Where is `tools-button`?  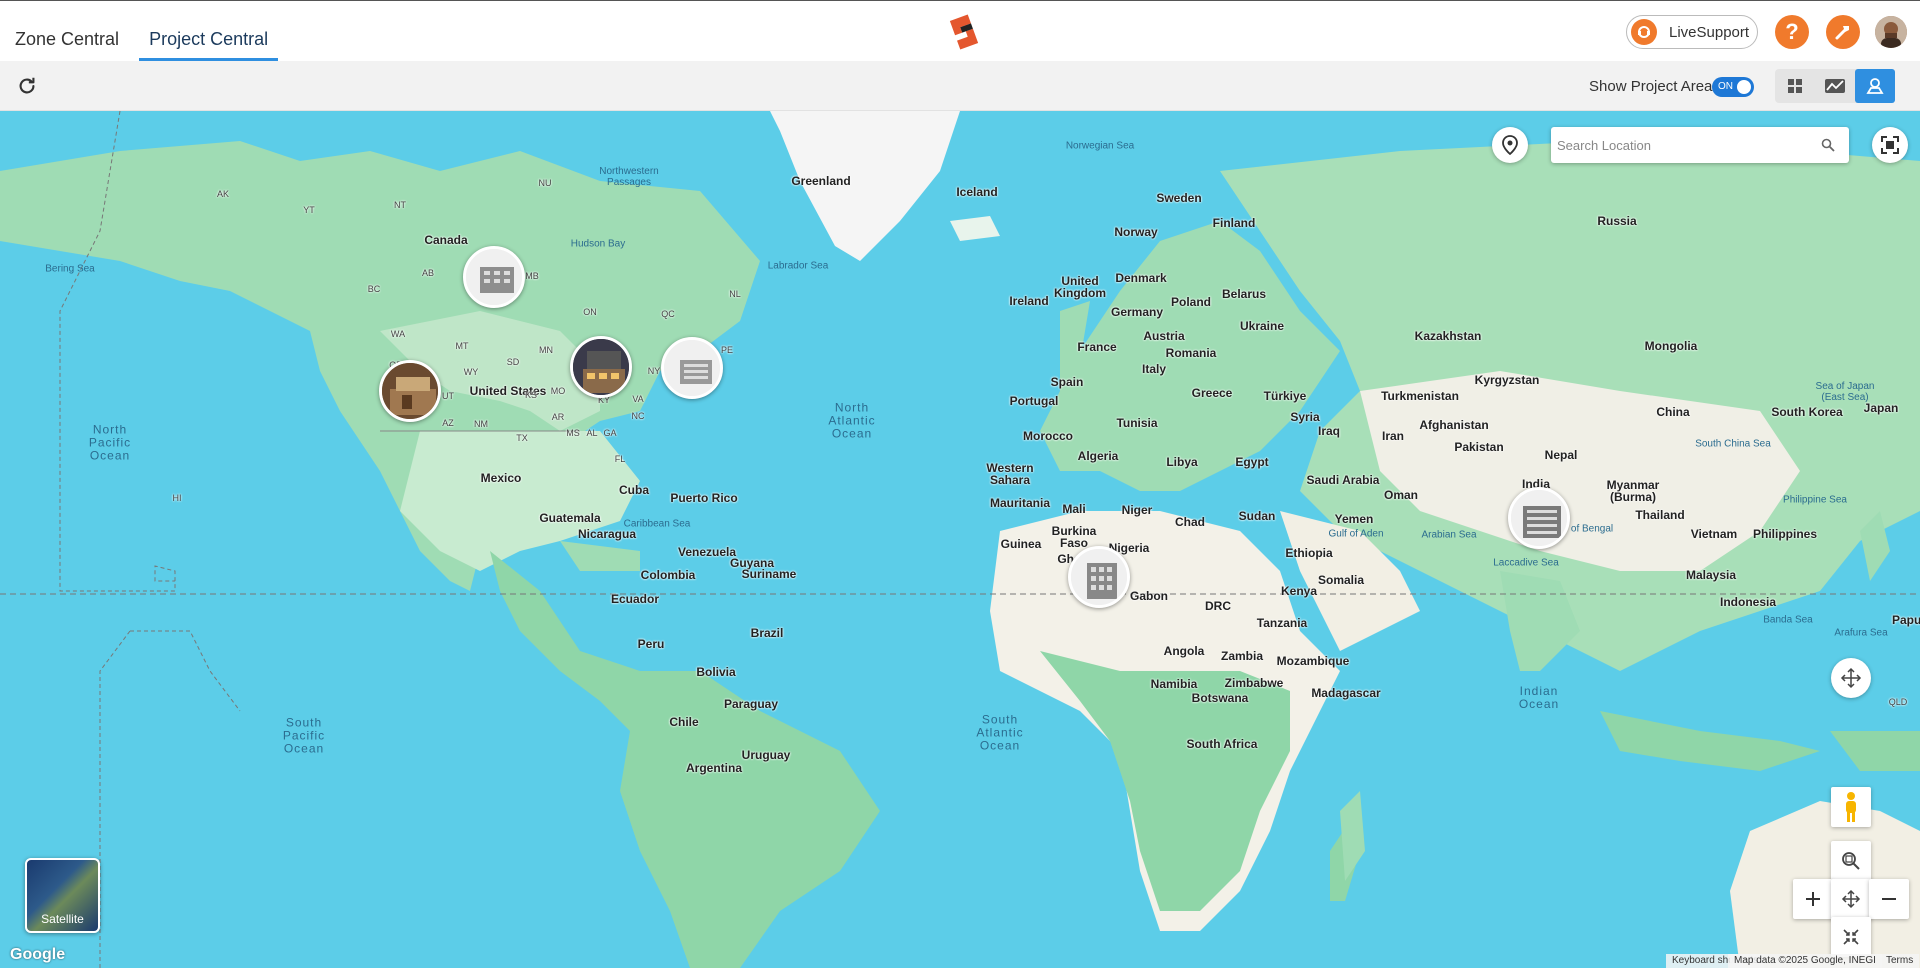 tools-button is located at coordinates (1843, 32).